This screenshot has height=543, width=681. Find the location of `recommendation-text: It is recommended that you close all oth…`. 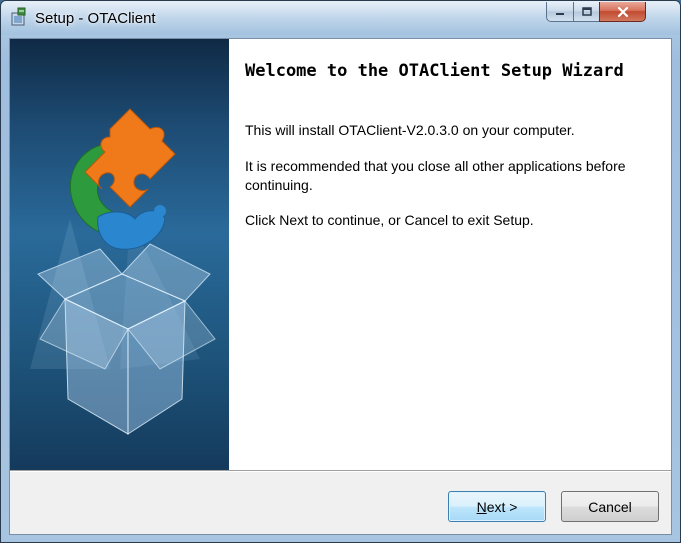

recommendation-text: It is recommended that you close all oth… is located at coordinates (435, 175).